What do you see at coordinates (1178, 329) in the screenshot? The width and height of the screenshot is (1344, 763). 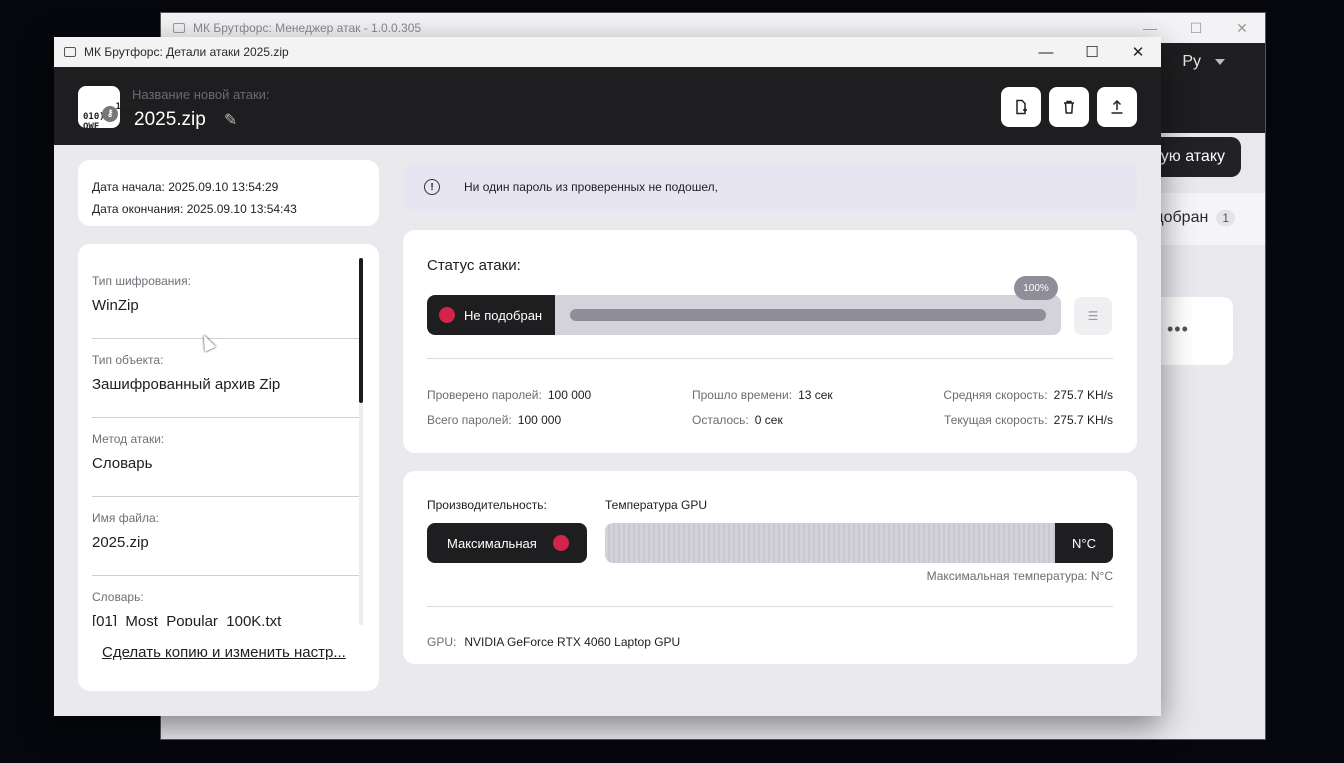 I see `more-icon: •••` at bounding box center [1178, 329].